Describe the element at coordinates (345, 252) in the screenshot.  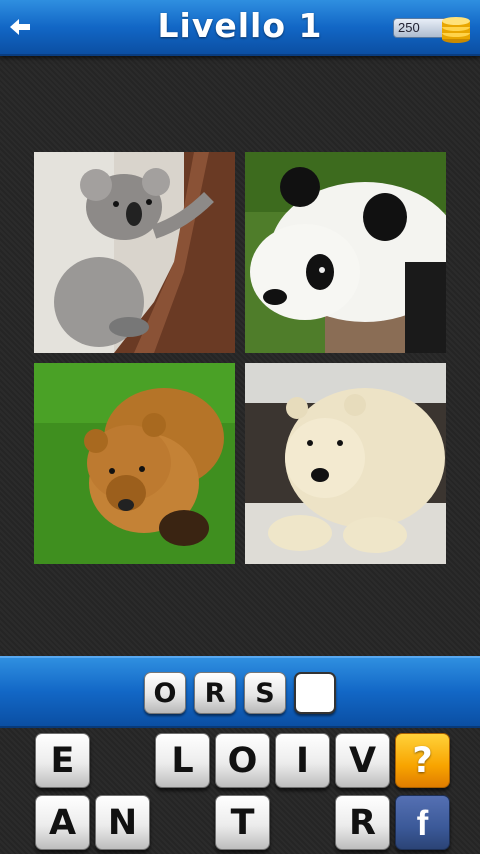
I see `photo-panda` at that location.